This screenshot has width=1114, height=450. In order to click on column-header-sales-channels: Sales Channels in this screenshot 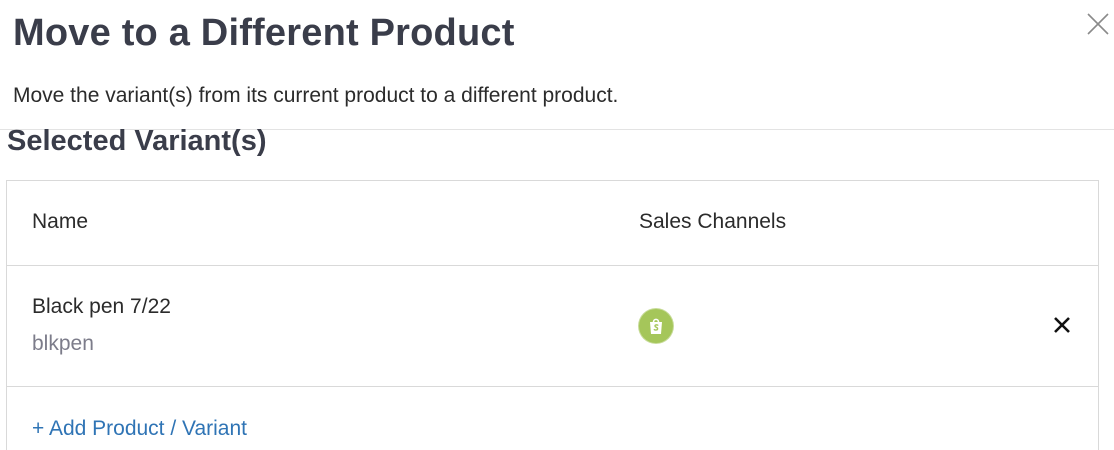, I will do `click(713, 221)`.